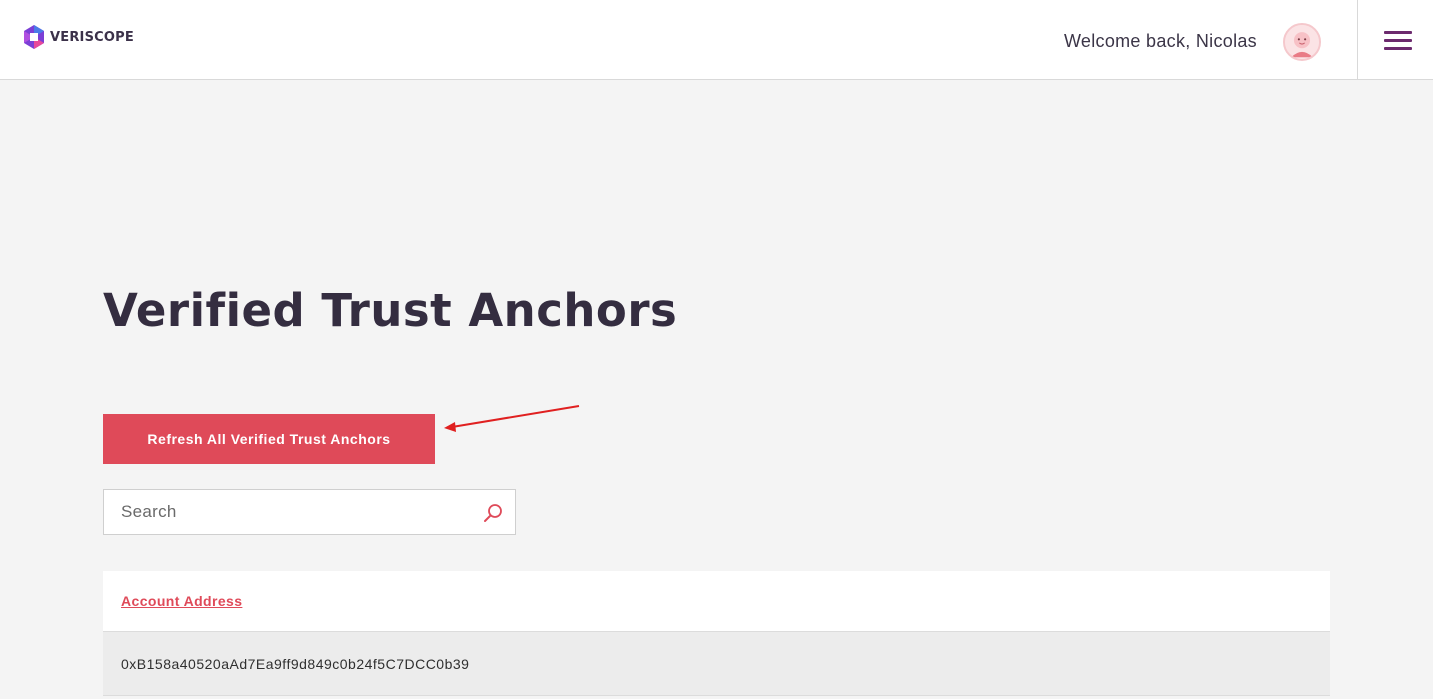  Describe the element at coordinates (181, 601) in the screenshot. I see `column-header-account-address: Account Address` at that location.